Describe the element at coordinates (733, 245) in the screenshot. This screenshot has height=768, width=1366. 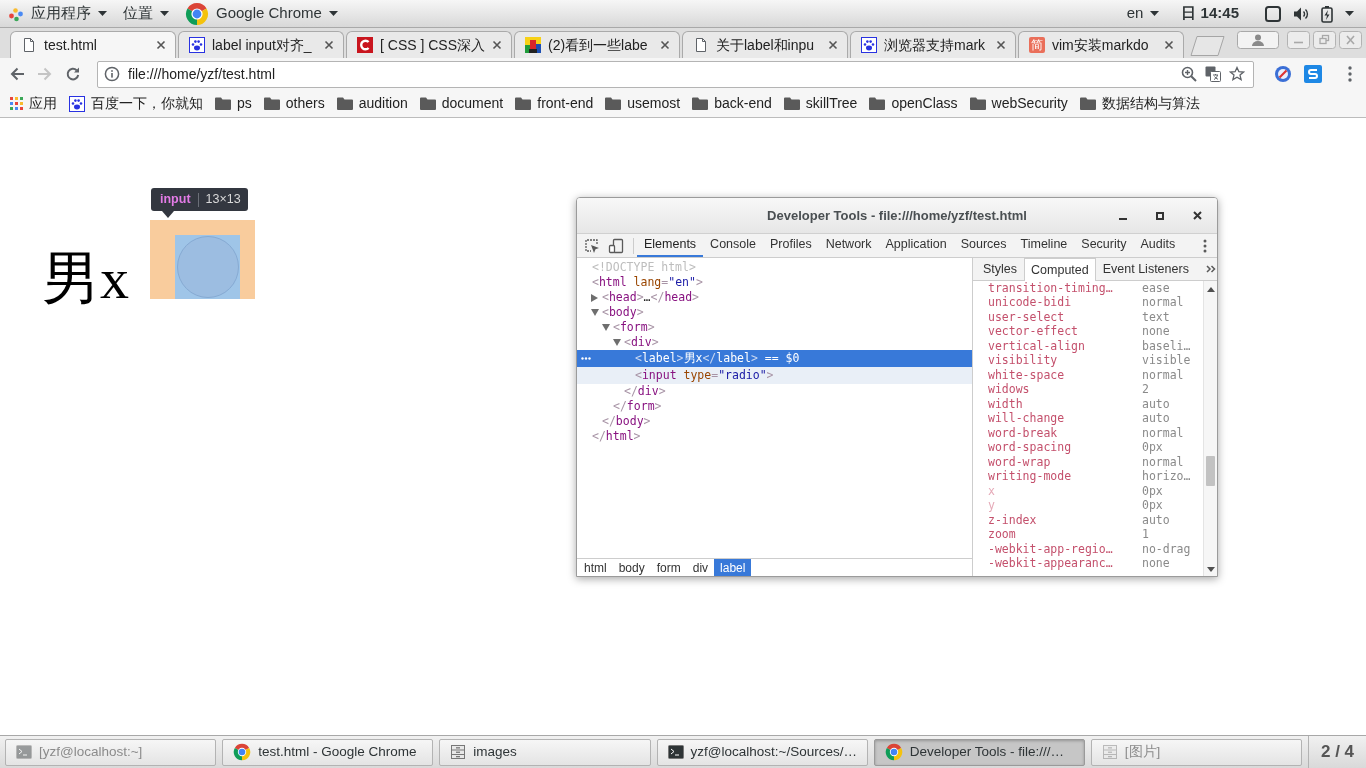
I see `panel-tab: Console` at that location.